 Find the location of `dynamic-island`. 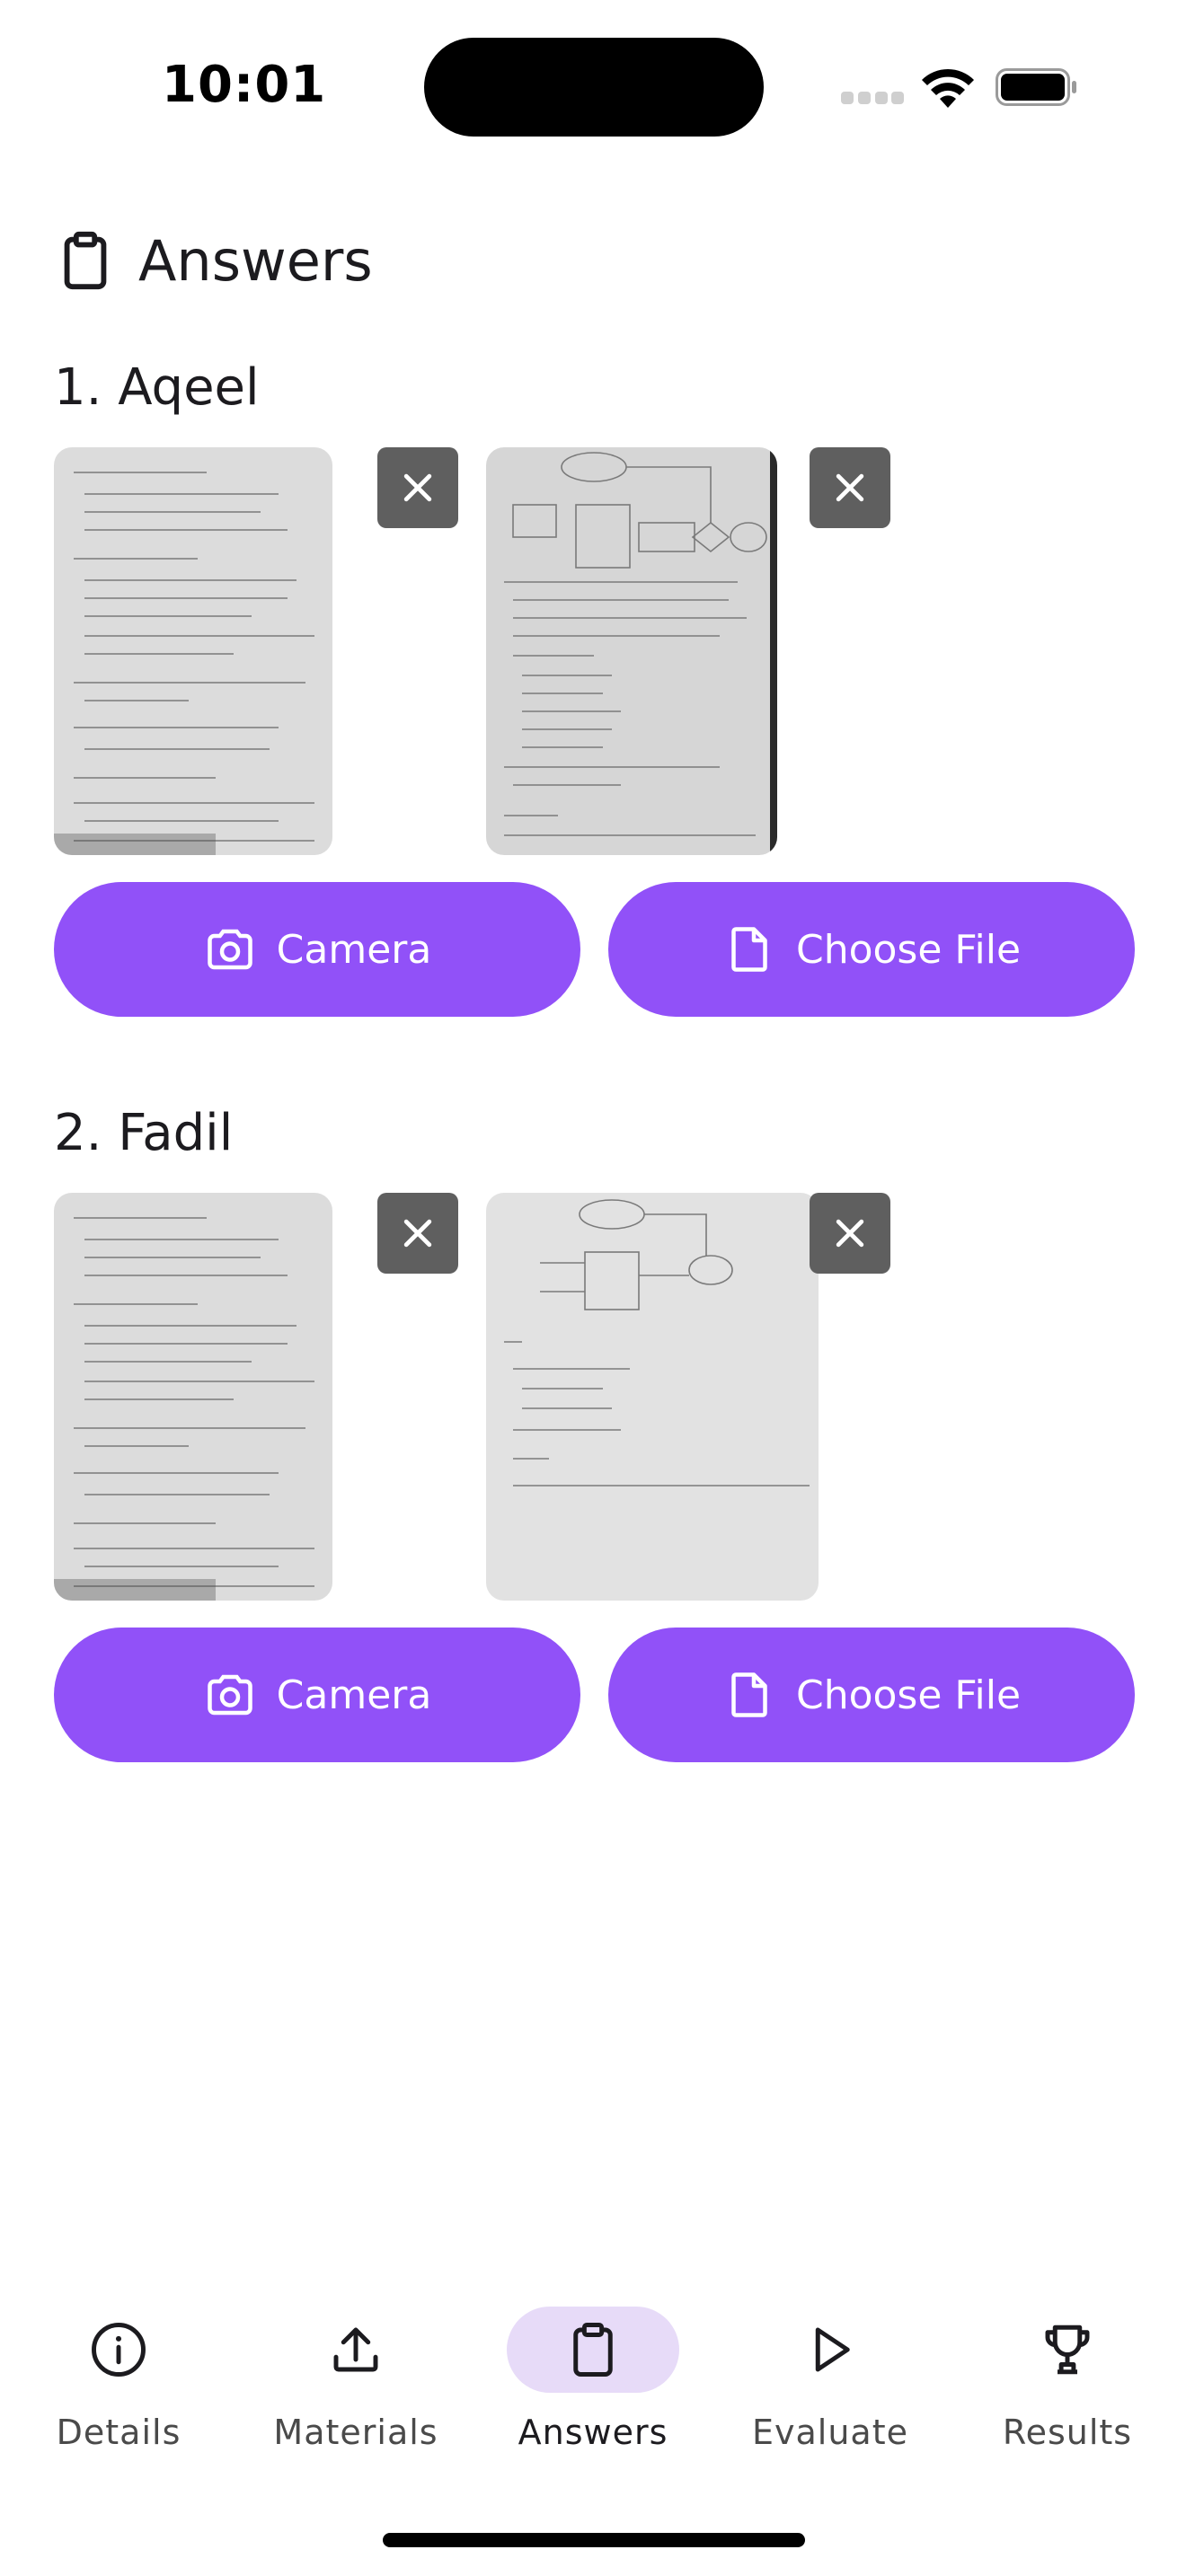

dynamic-island is located at coordinates (594, 87).